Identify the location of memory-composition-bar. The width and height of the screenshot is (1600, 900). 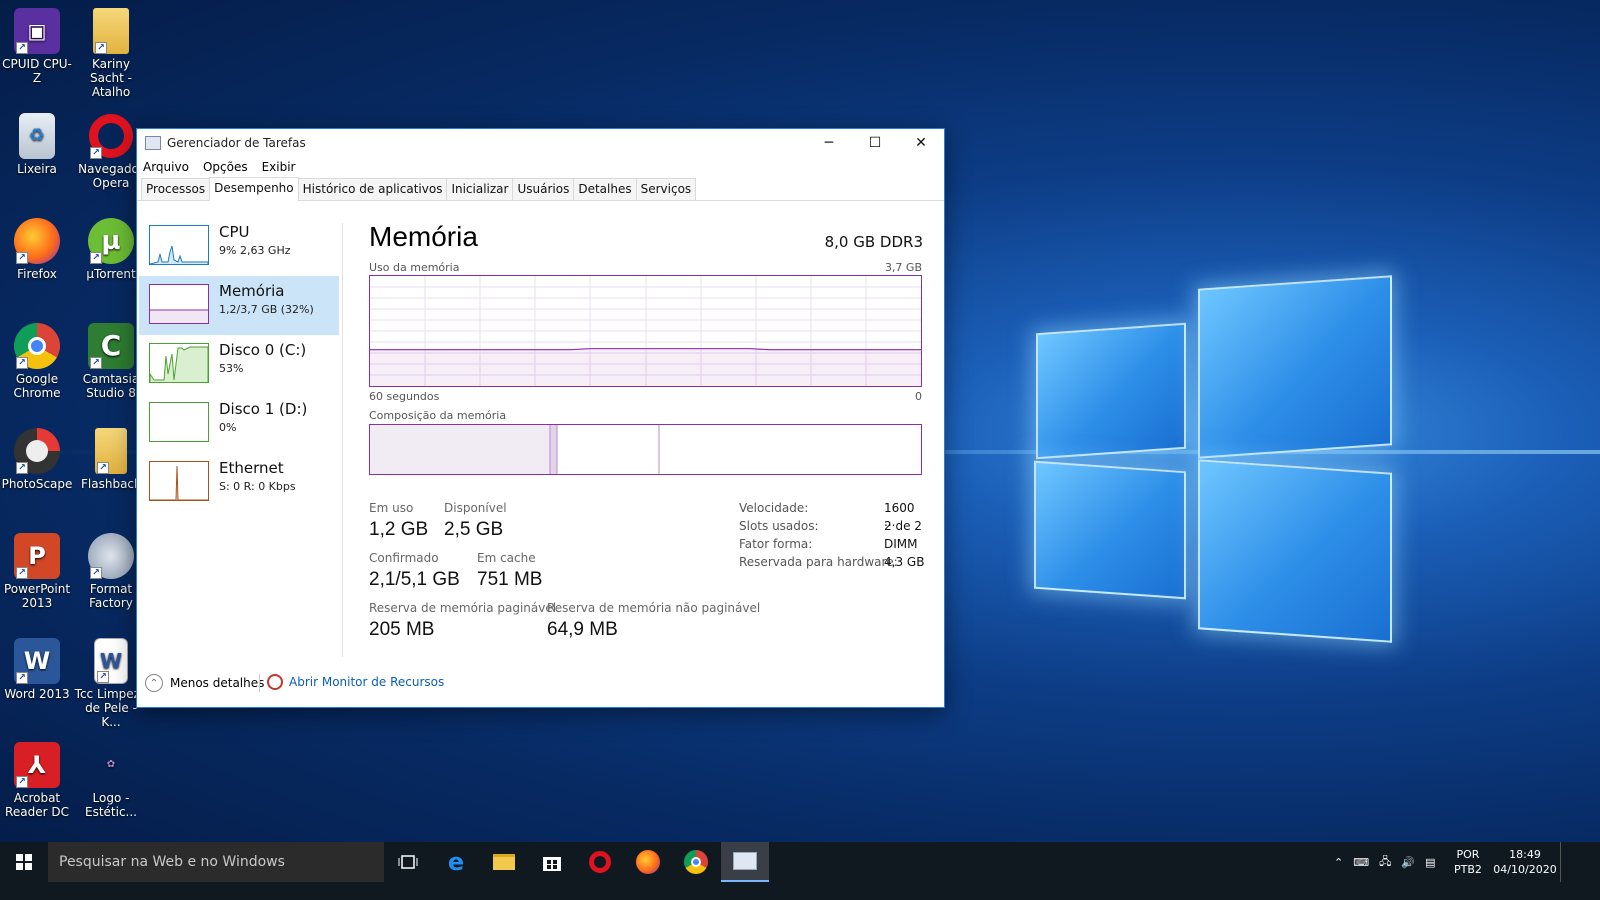
(645, 449).